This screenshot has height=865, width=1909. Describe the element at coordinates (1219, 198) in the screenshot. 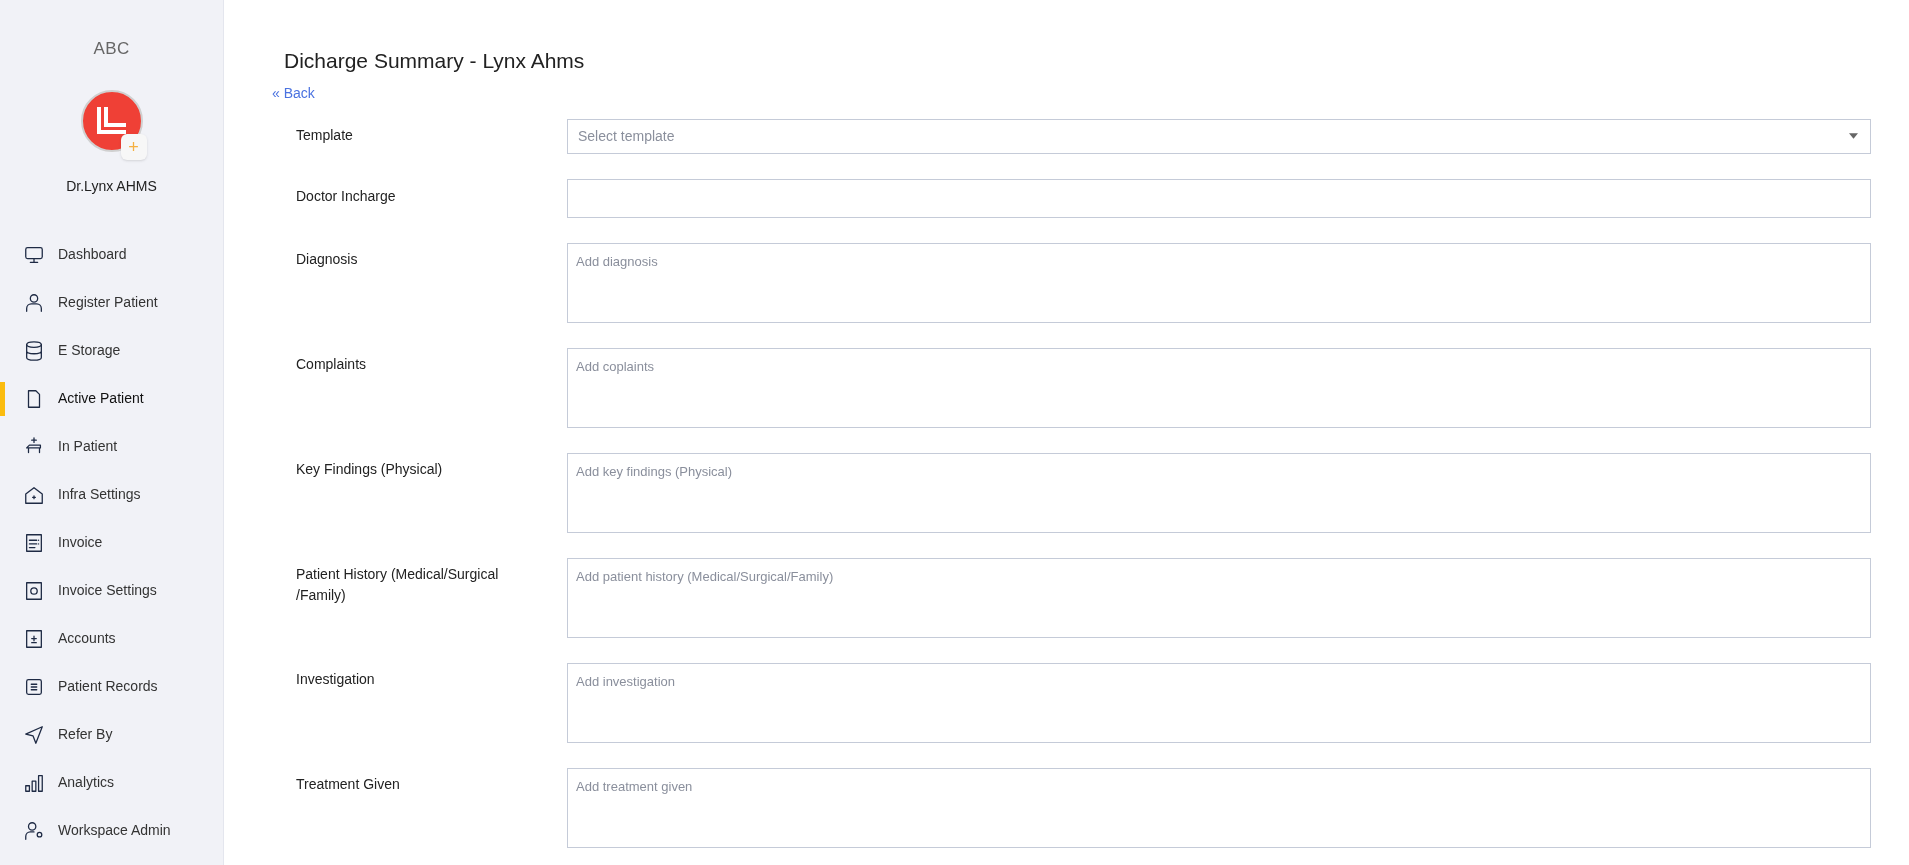

I see `text-field` at that location.